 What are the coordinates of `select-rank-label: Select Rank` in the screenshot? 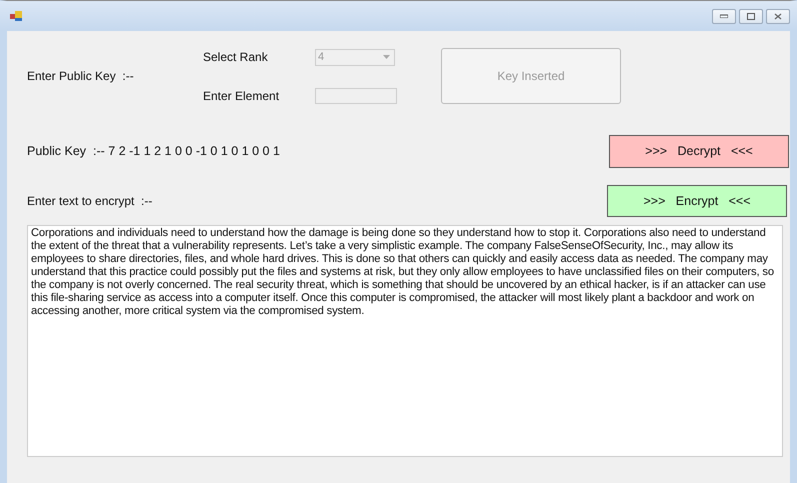 It's located at (236, 57).